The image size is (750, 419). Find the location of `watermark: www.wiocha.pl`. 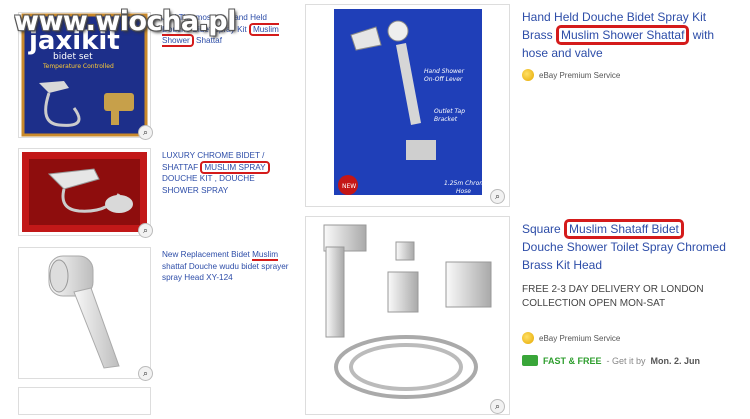

watermark: www.wiocha.pl is located at coordinates (125, 21).